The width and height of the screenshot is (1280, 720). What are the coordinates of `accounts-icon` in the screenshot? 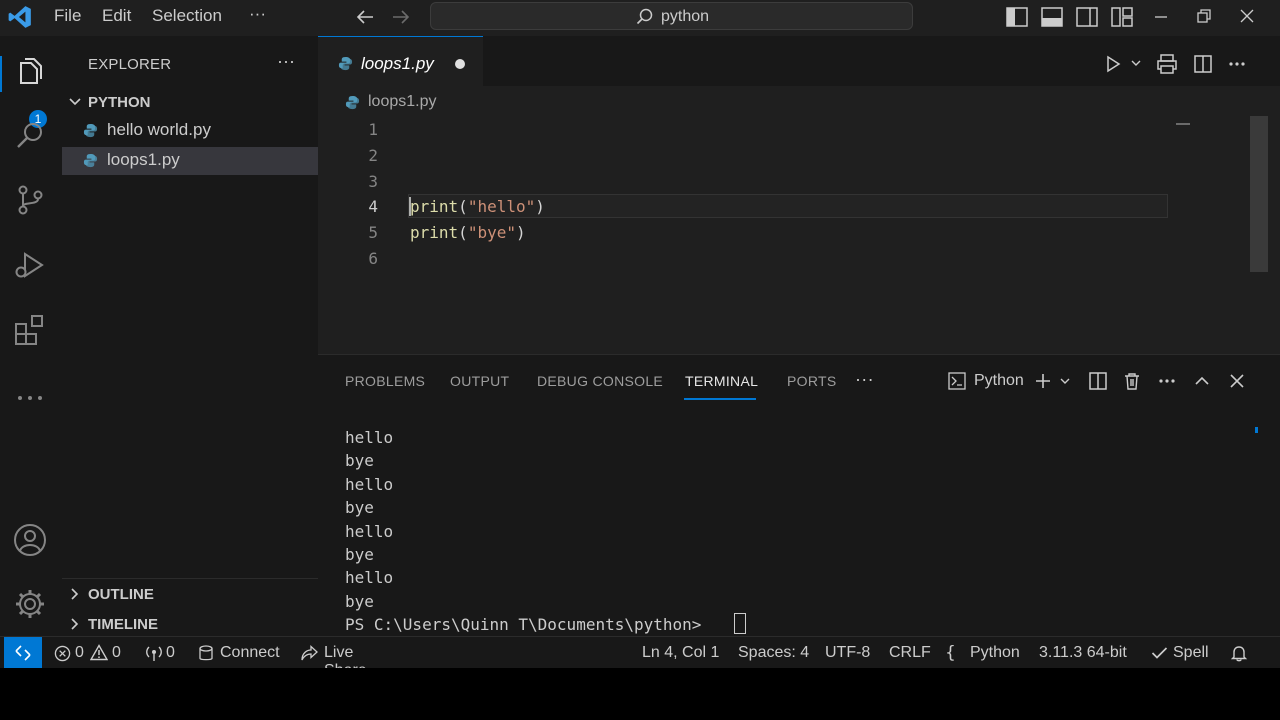 It's located at (30, 540).